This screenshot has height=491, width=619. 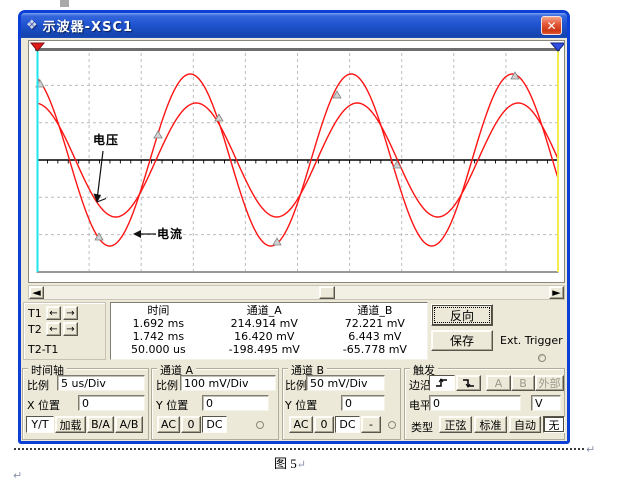 What do you see at coordinates (375, 336) in the screenshot?
I see `t2-channel-b: 6.443 mV` at bounding box center [375, 336].